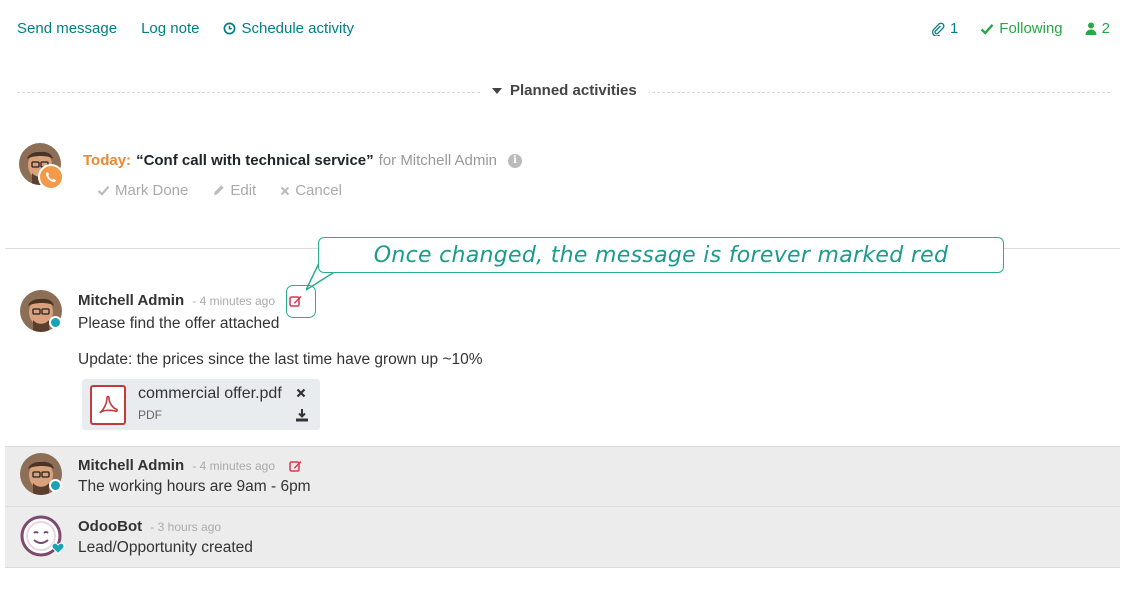  I want to click on paperclip-icon, so click(938, 29).